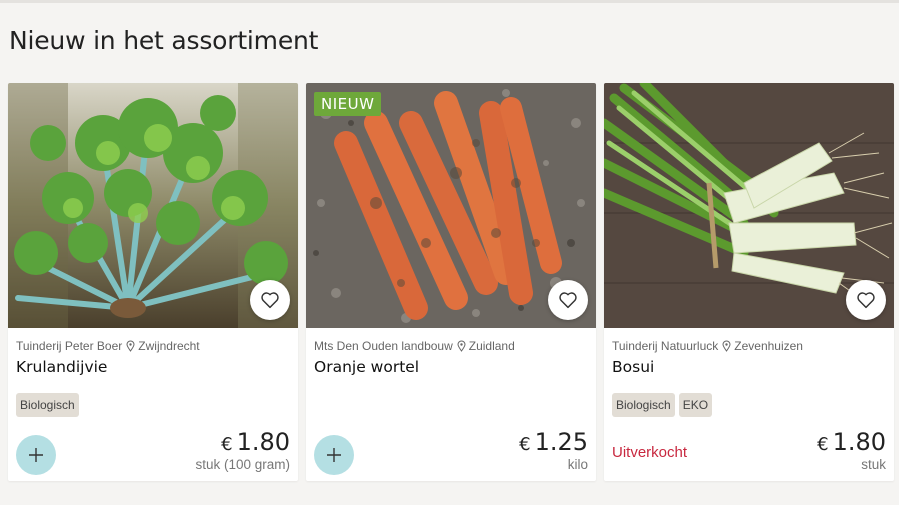  What do you see at coordinates (873, 464) in the screenshot?
I see `price-unit: stuk` at bounding box center [873, 464].